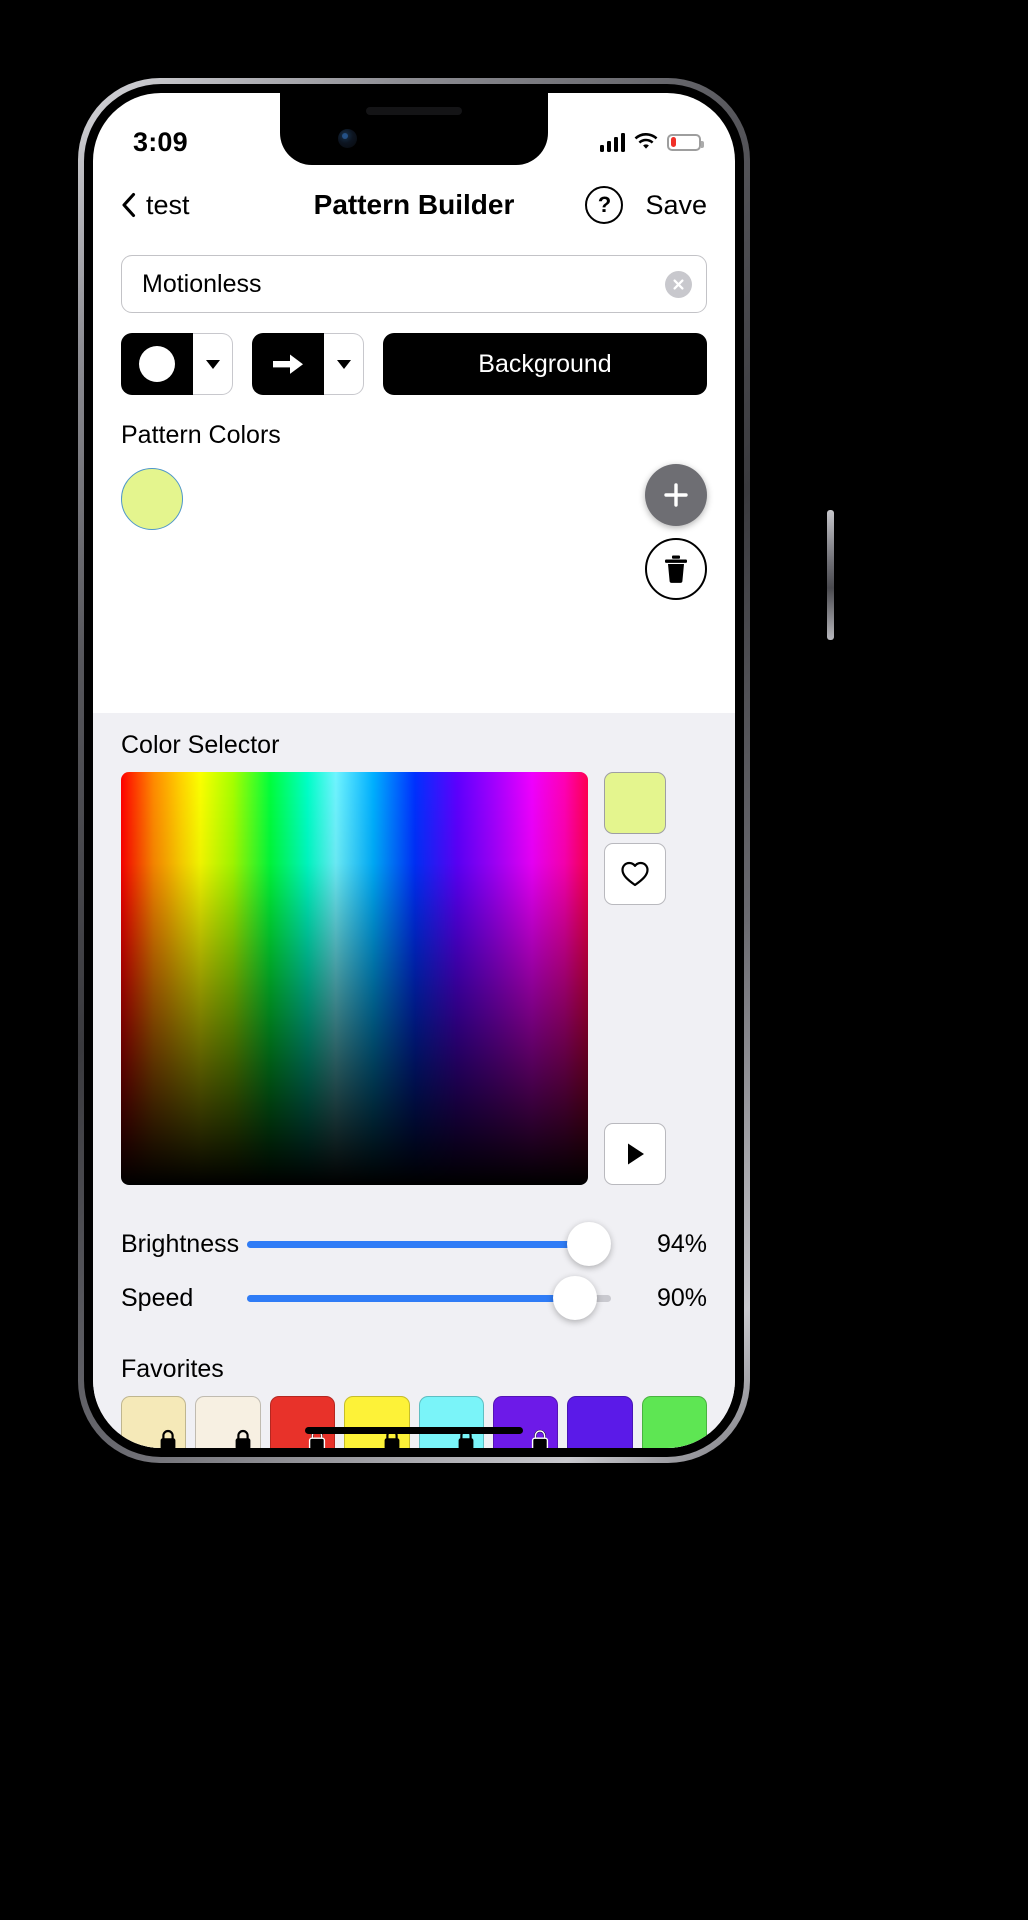 This screenshot has width=1028, height=1920. Describe the element at coordinates (414, 438) in the screenshot. I see `pattern-settings-panel: Motionless Background Pattern Colors` at that location.